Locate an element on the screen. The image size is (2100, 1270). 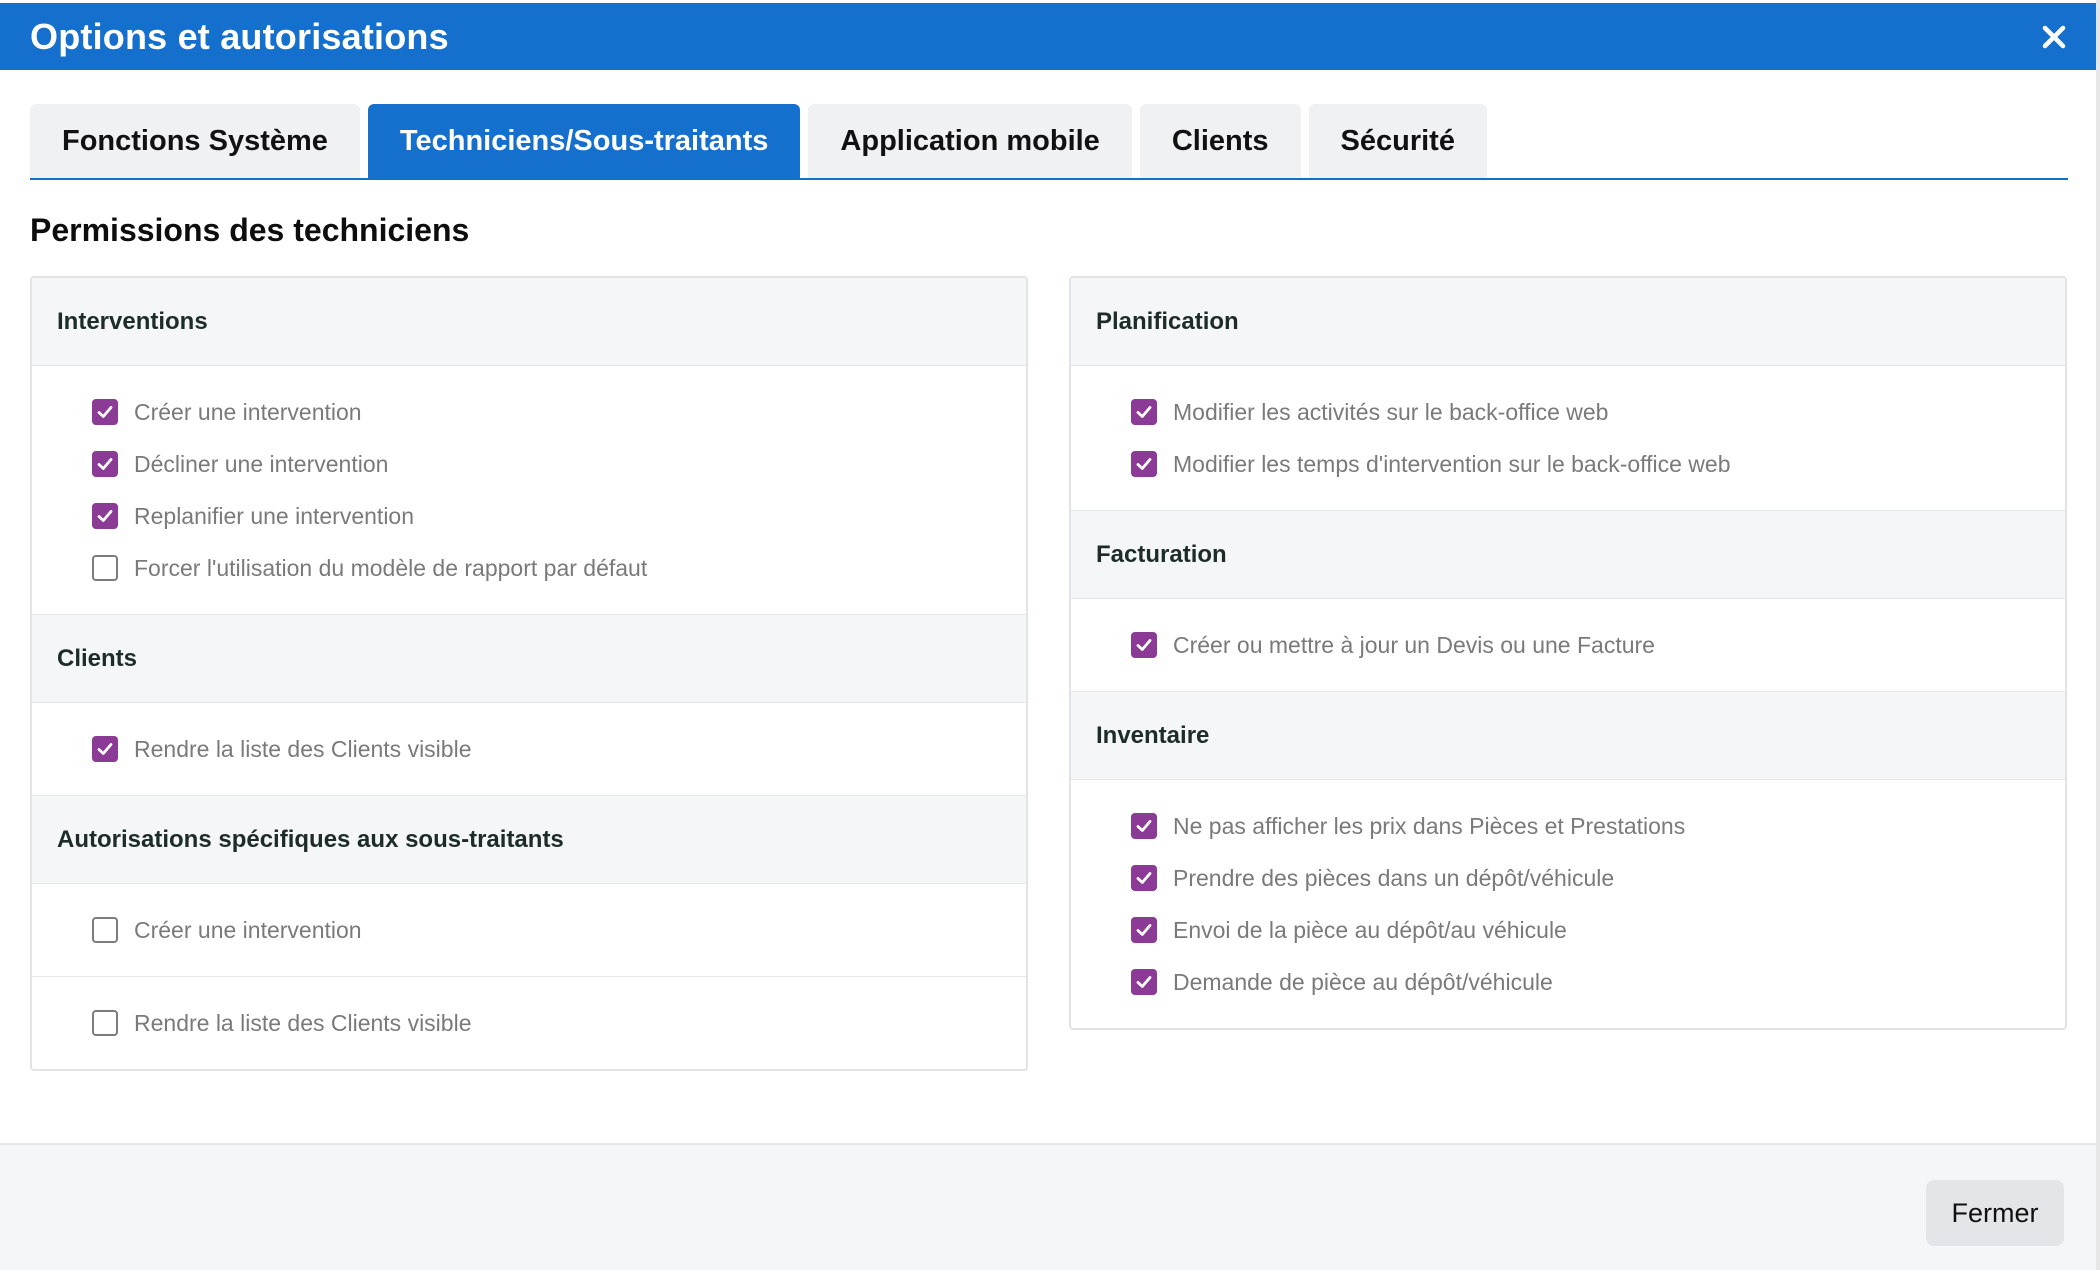
tab-techniciens-sous-traitants: Techniciens/Sous-traitants is located at coordinates (584, 141).